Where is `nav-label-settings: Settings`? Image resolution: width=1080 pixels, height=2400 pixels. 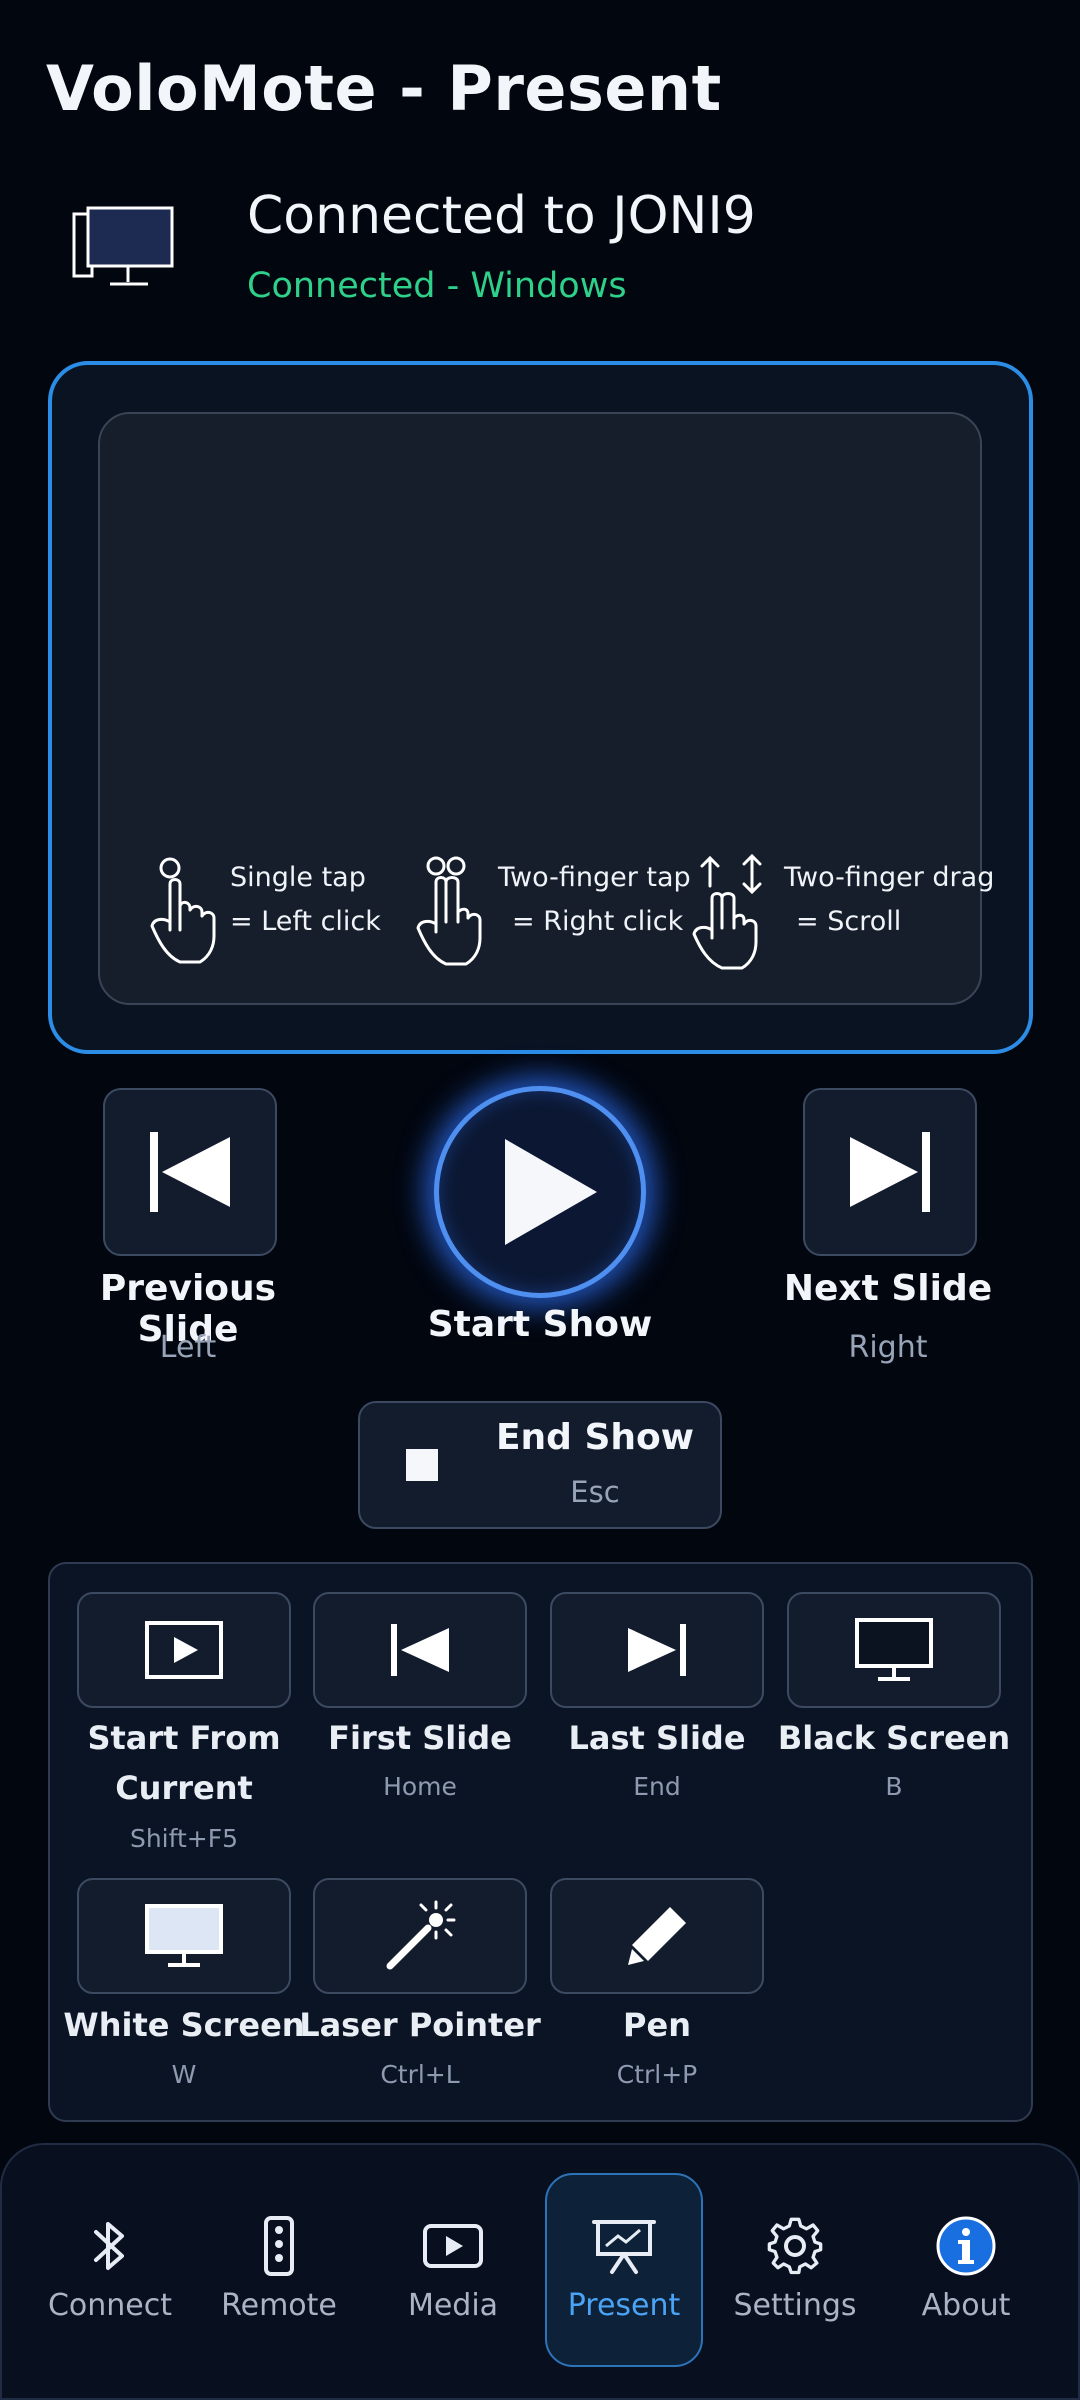
nav-label-settings: Settings is located at coordinates (795, 2305).